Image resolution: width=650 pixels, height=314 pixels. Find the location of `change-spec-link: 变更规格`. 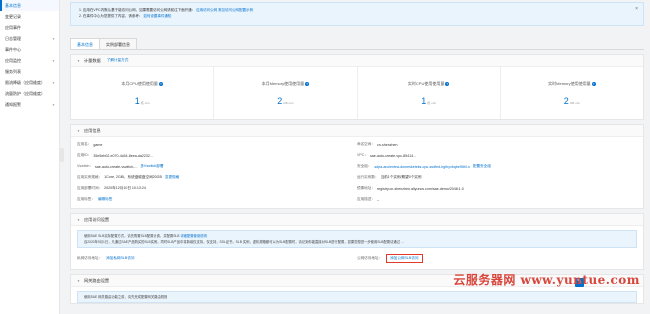

change-spec-link: 变更规格 is located at coordinates (172, 177).